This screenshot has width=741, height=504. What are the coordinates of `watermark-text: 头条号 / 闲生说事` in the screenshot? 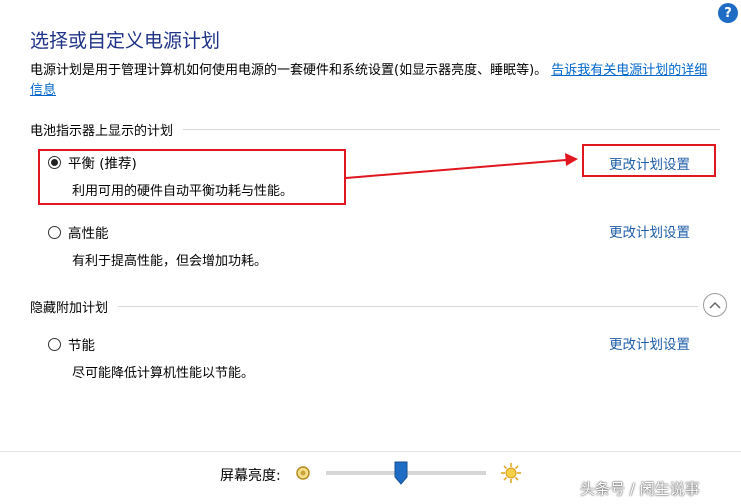 It's located at (640, 489).